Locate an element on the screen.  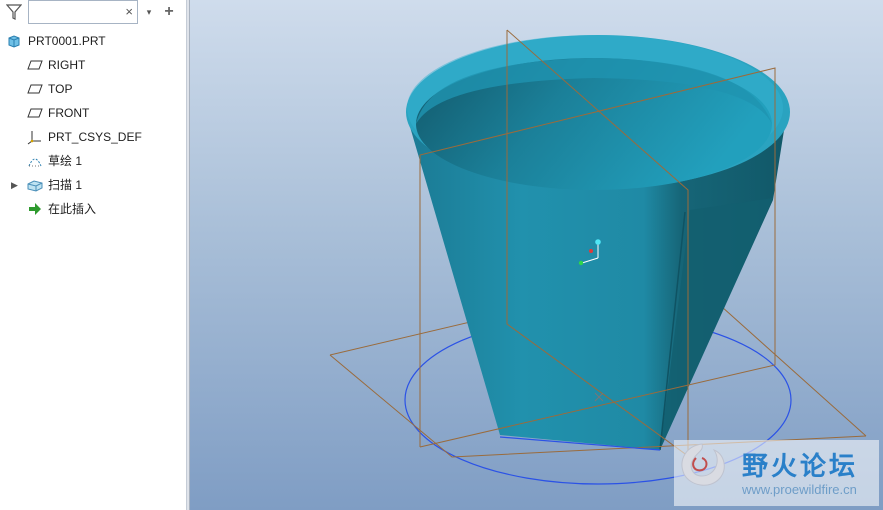
tree-item-top-plane: TOP is located at coordinates (93, 89).